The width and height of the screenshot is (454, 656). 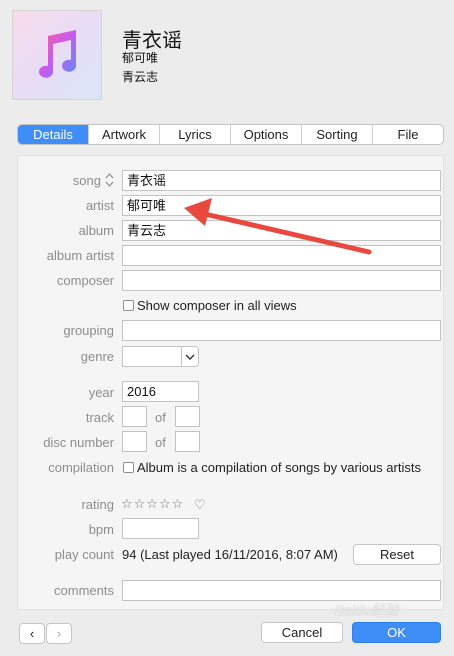 I want to click on reset-button: Reset, so click(x=397, y=554).